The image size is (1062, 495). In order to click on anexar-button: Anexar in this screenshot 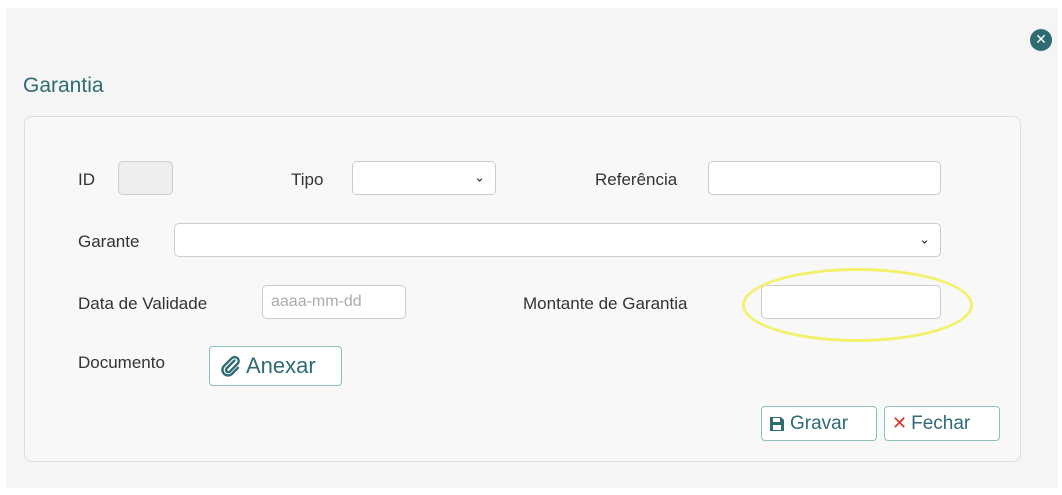, I will do `click(275, 366)`.